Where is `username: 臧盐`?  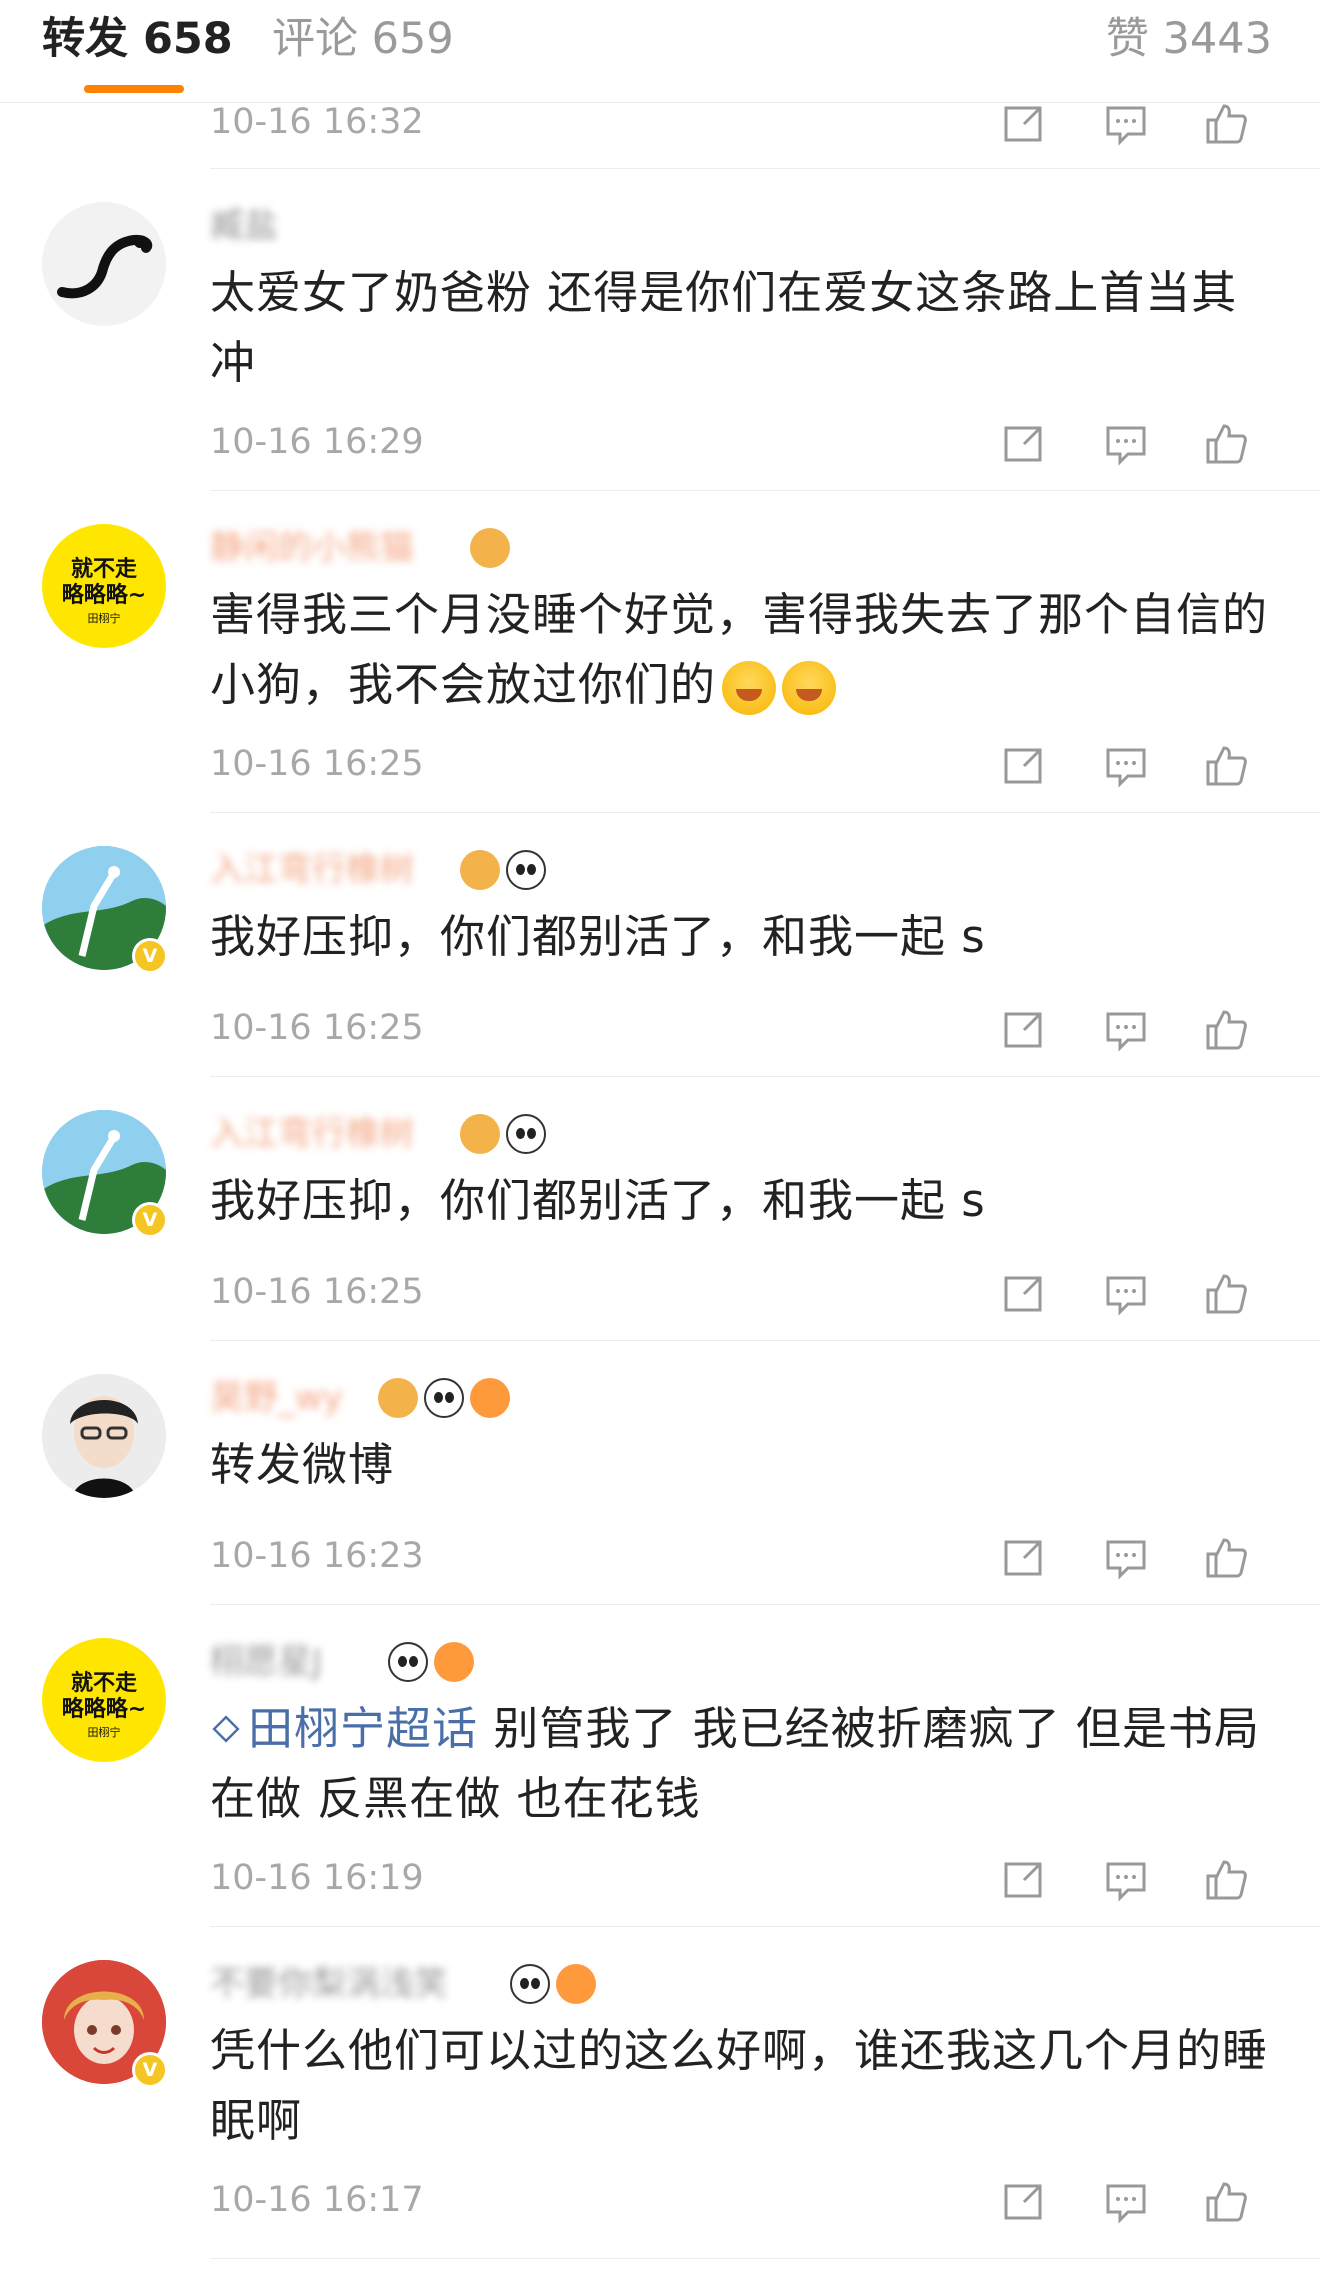
username: 臧盐 is located at coordinates (244, 226).